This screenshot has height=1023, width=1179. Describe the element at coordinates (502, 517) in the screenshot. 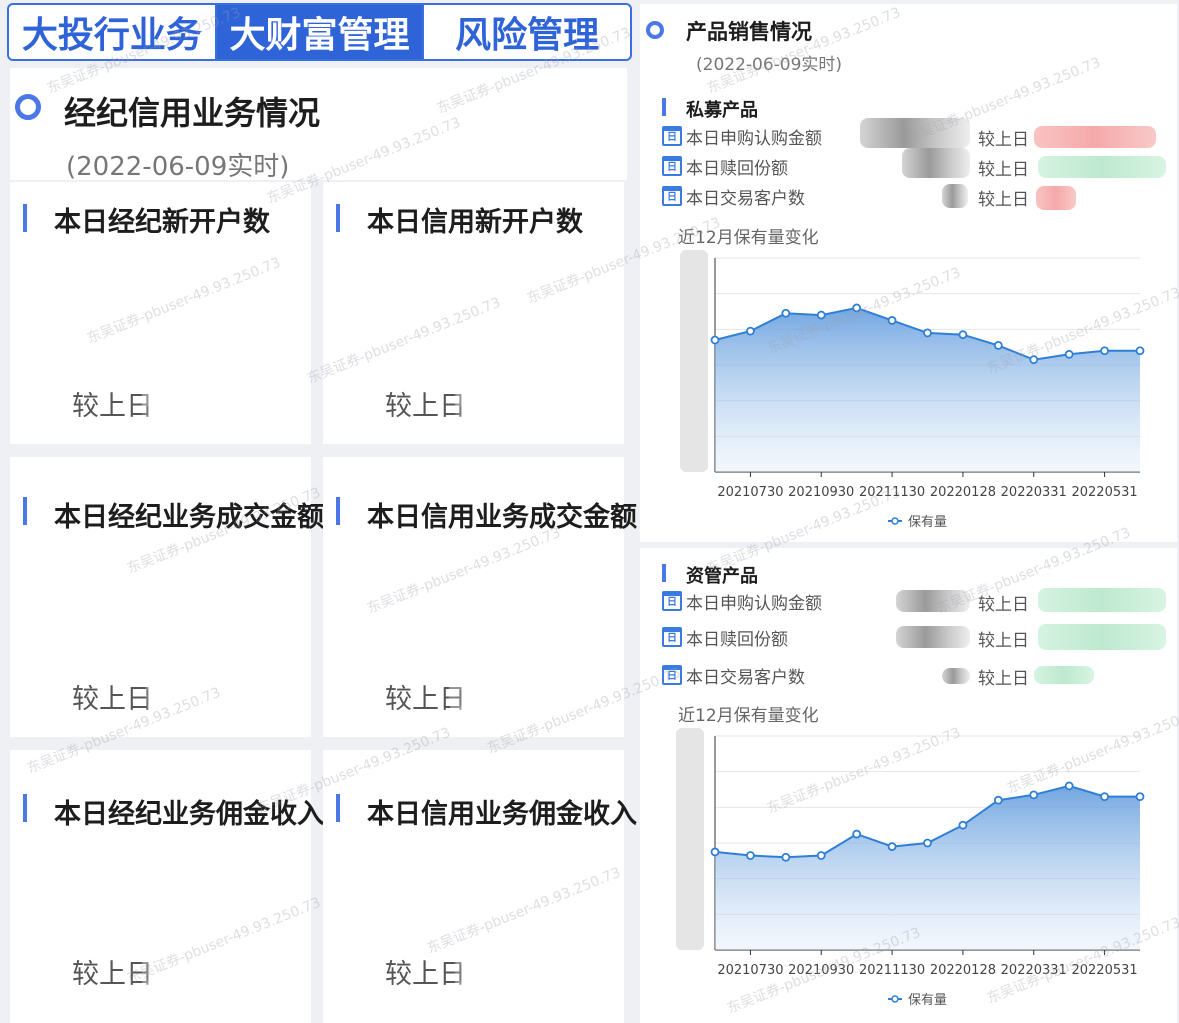

I see `card-title: 本日信用业务成交金额` at that location.